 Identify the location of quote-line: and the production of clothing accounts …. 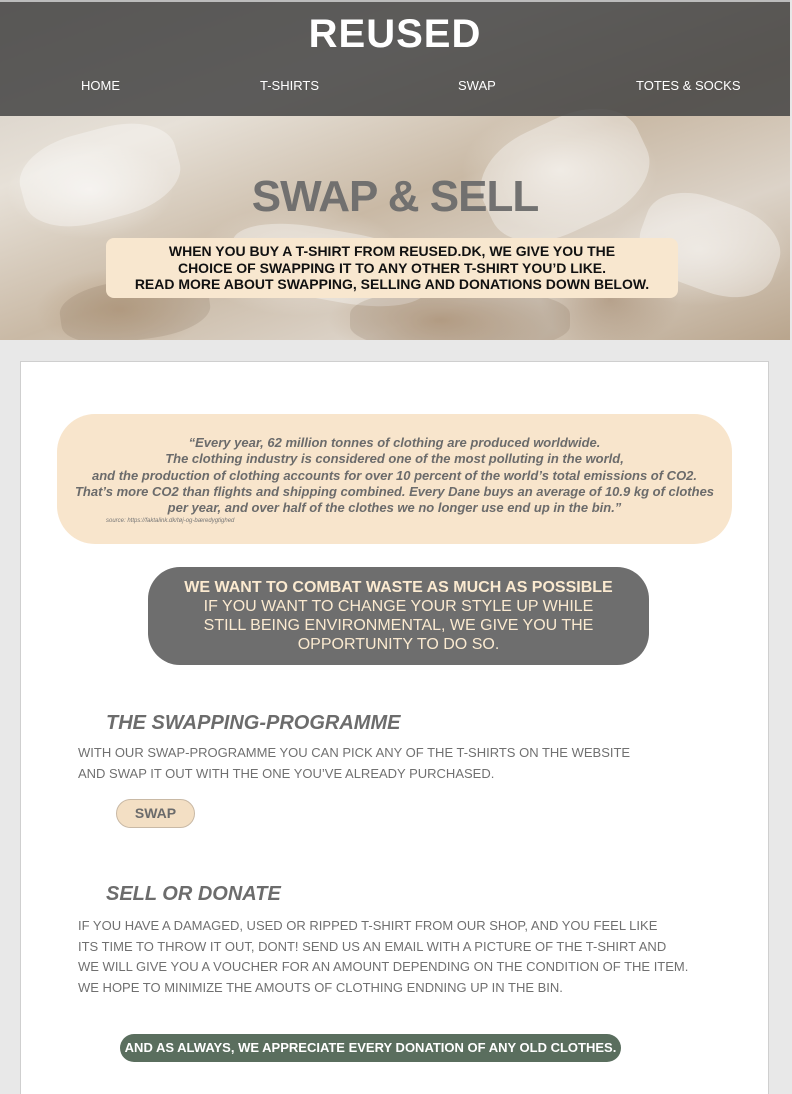
(394, 475).